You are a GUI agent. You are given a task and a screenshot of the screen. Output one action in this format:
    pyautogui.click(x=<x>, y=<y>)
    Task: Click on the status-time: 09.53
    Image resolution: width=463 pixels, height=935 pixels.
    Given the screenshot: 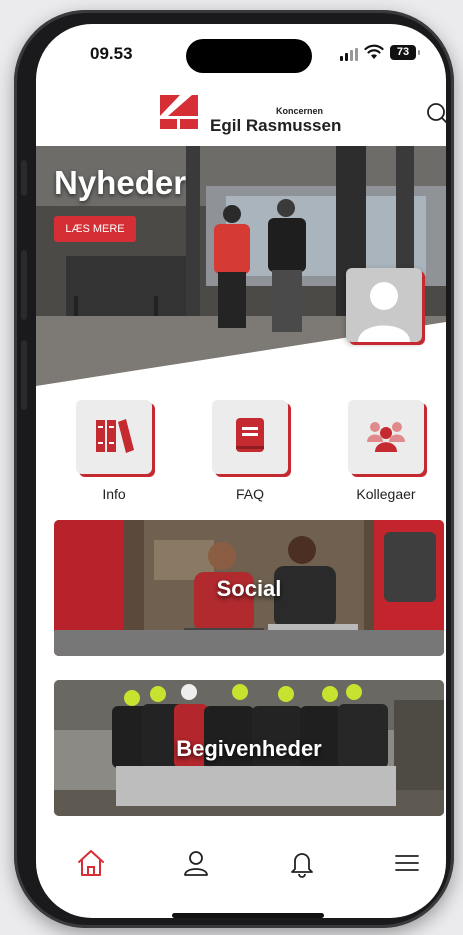 What is the action you would take?
    pyautogui.click(x=111, y=53)
    